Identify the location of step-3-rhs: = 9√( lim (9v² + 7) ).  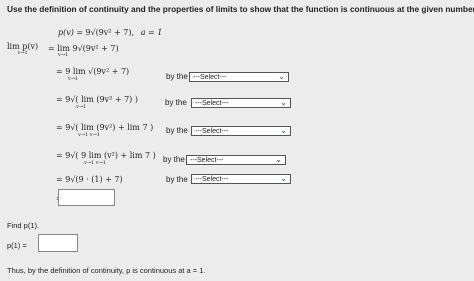
(97, 99).